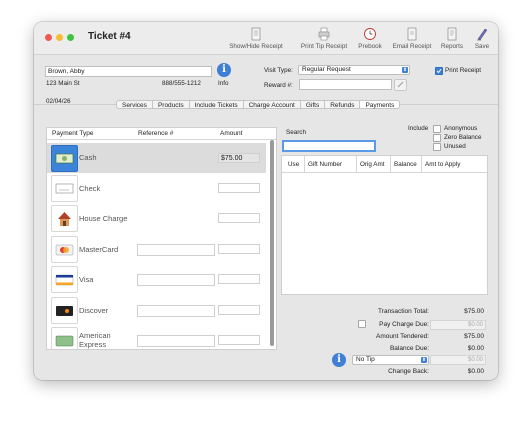  I want to click on include-zero-balance-checkbox, so click(437, 138).